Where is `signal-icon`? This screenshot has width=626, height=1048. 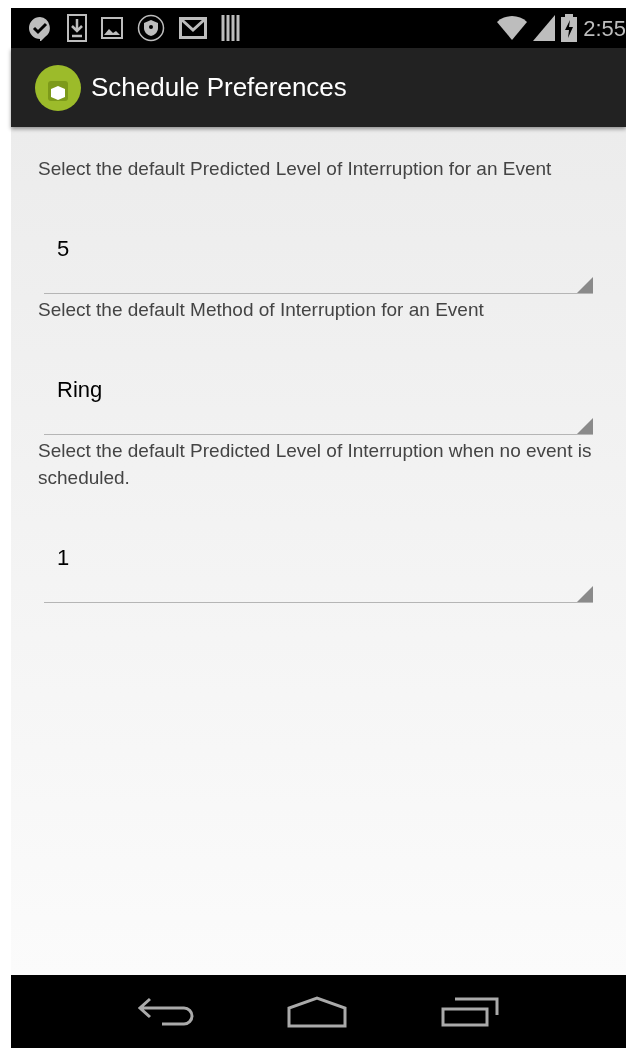 signal-icon is located at coordinates (544, 28).